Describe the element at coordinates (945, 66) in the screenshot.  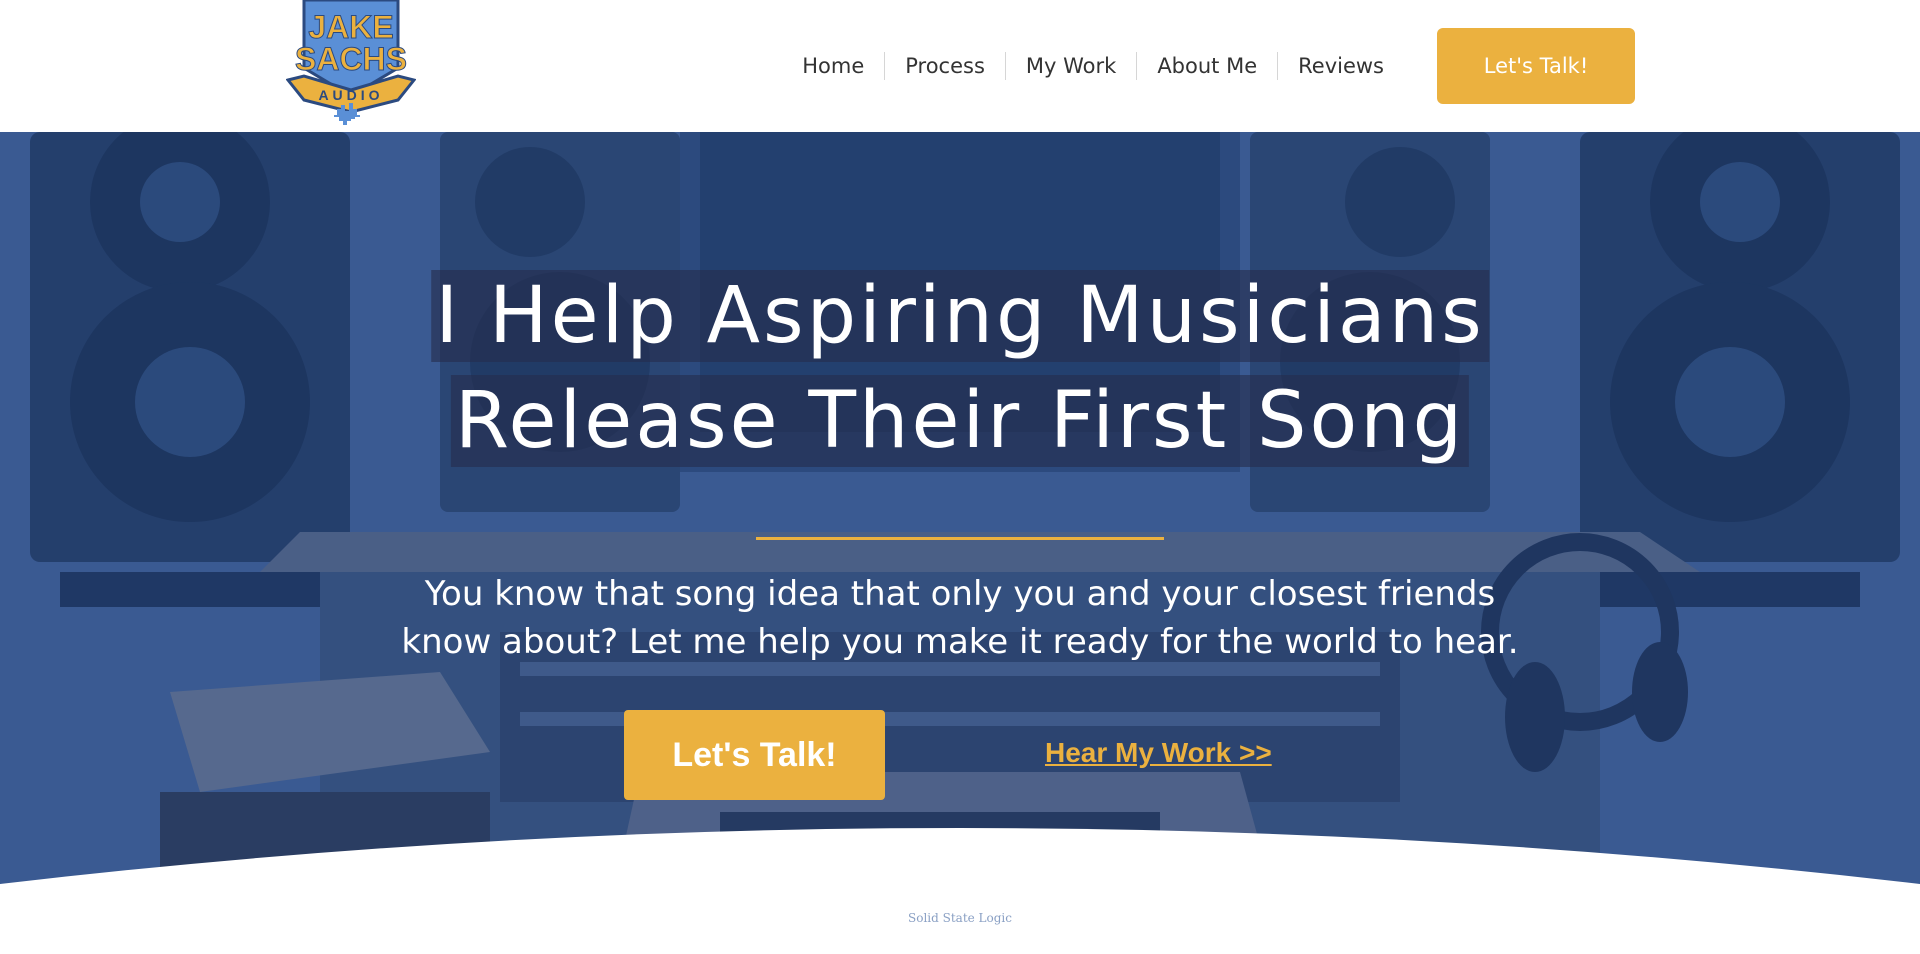
I see `nav-item-process: Process` at that location.